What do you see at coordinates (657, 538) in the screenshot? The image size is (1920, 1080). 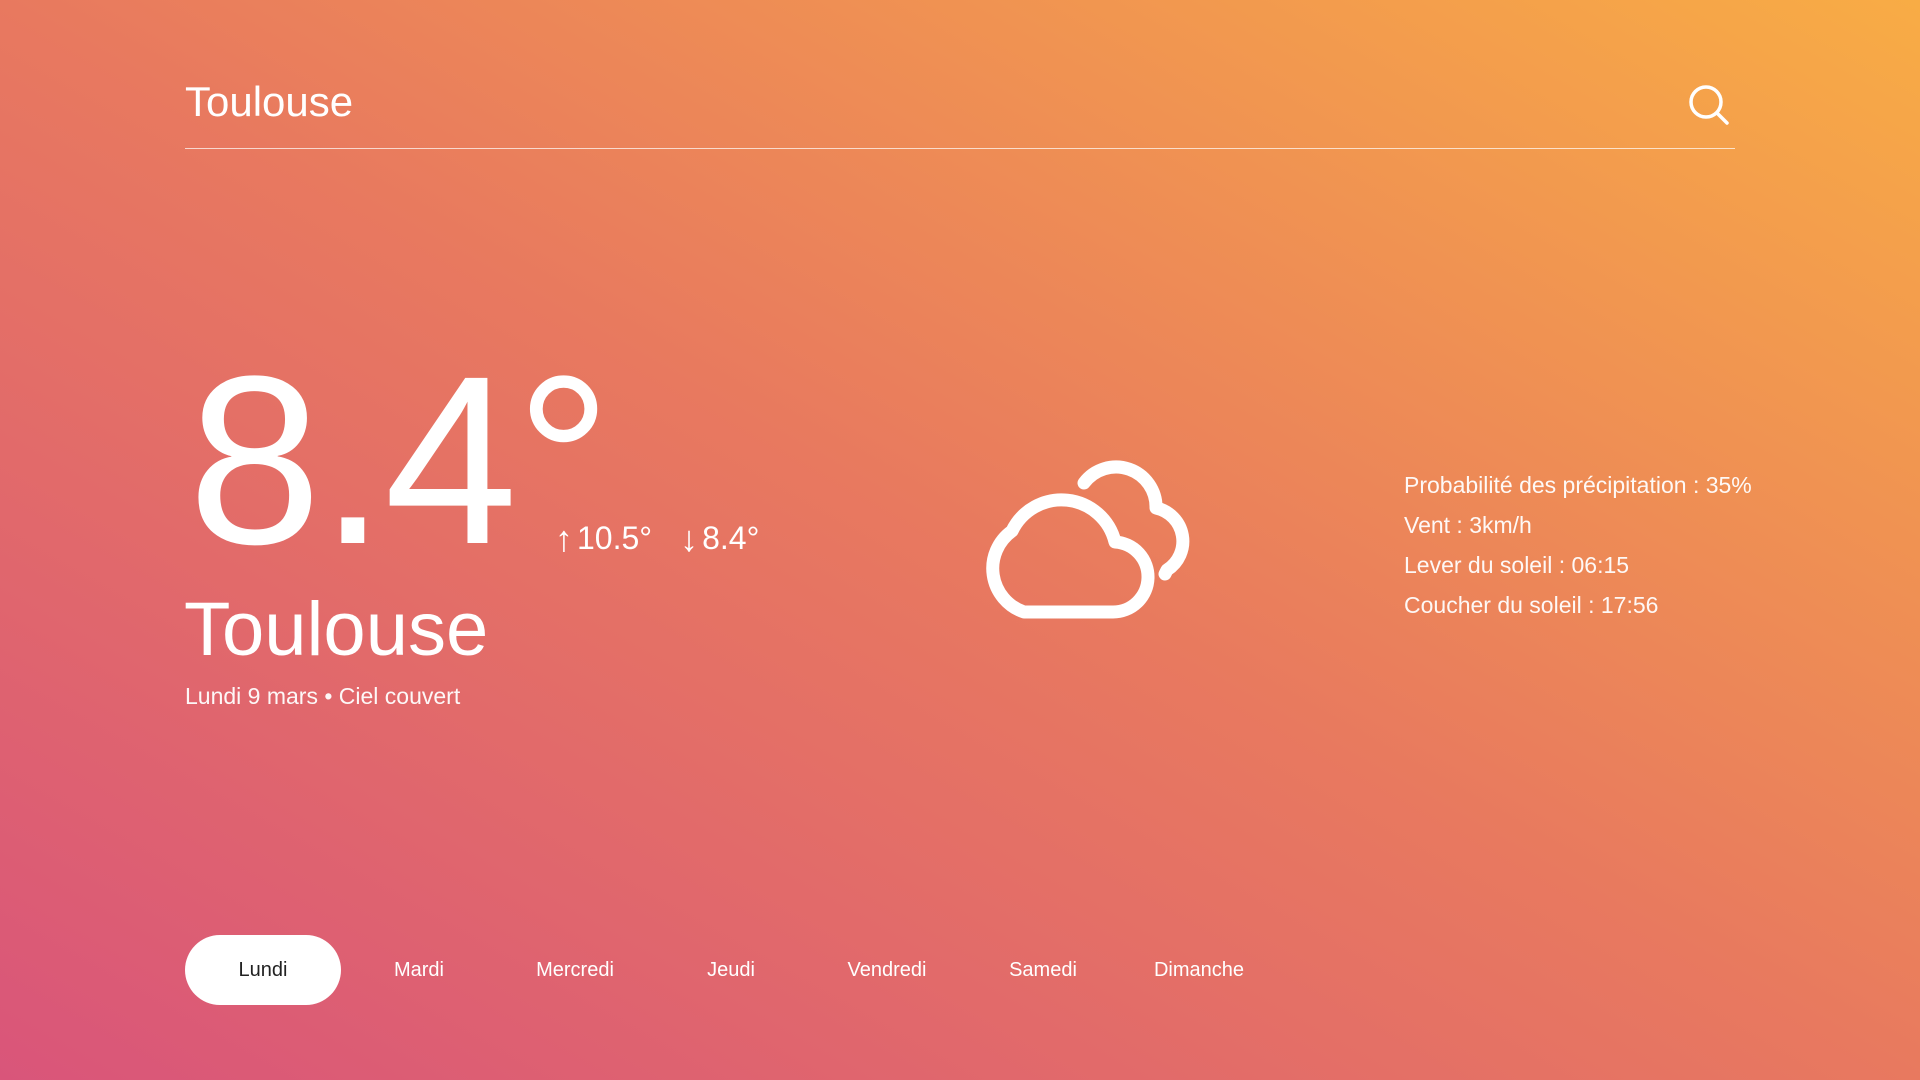 I see `min-max-temperature: ↑ 10.5° ↓ 8.4°` at bounding box center [657, 538].